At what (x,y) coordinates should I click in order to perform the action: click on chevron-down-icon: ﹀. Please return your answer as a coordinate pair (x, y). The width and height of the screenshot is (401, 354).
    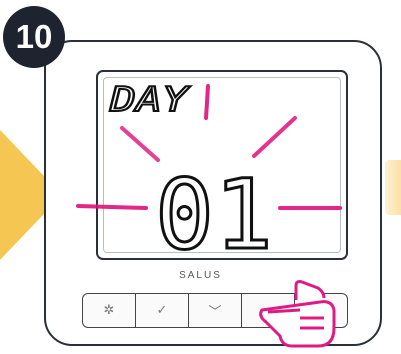
    Looking at the image, I should click on (215, 312).